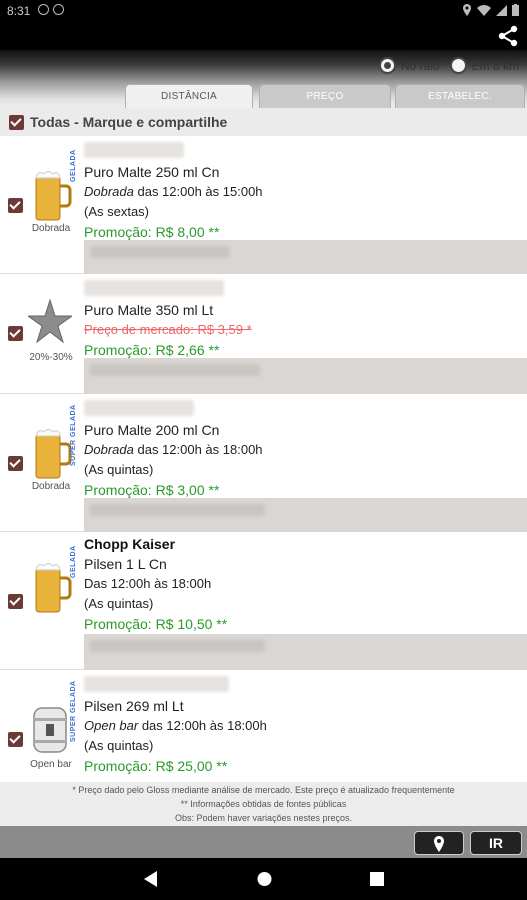 This screenshot has height=900, width=527. Describe the element at coordinates (149, 310) in the screenshot. I see `product-name: Puro Malte 350 ml Lt` at that location.